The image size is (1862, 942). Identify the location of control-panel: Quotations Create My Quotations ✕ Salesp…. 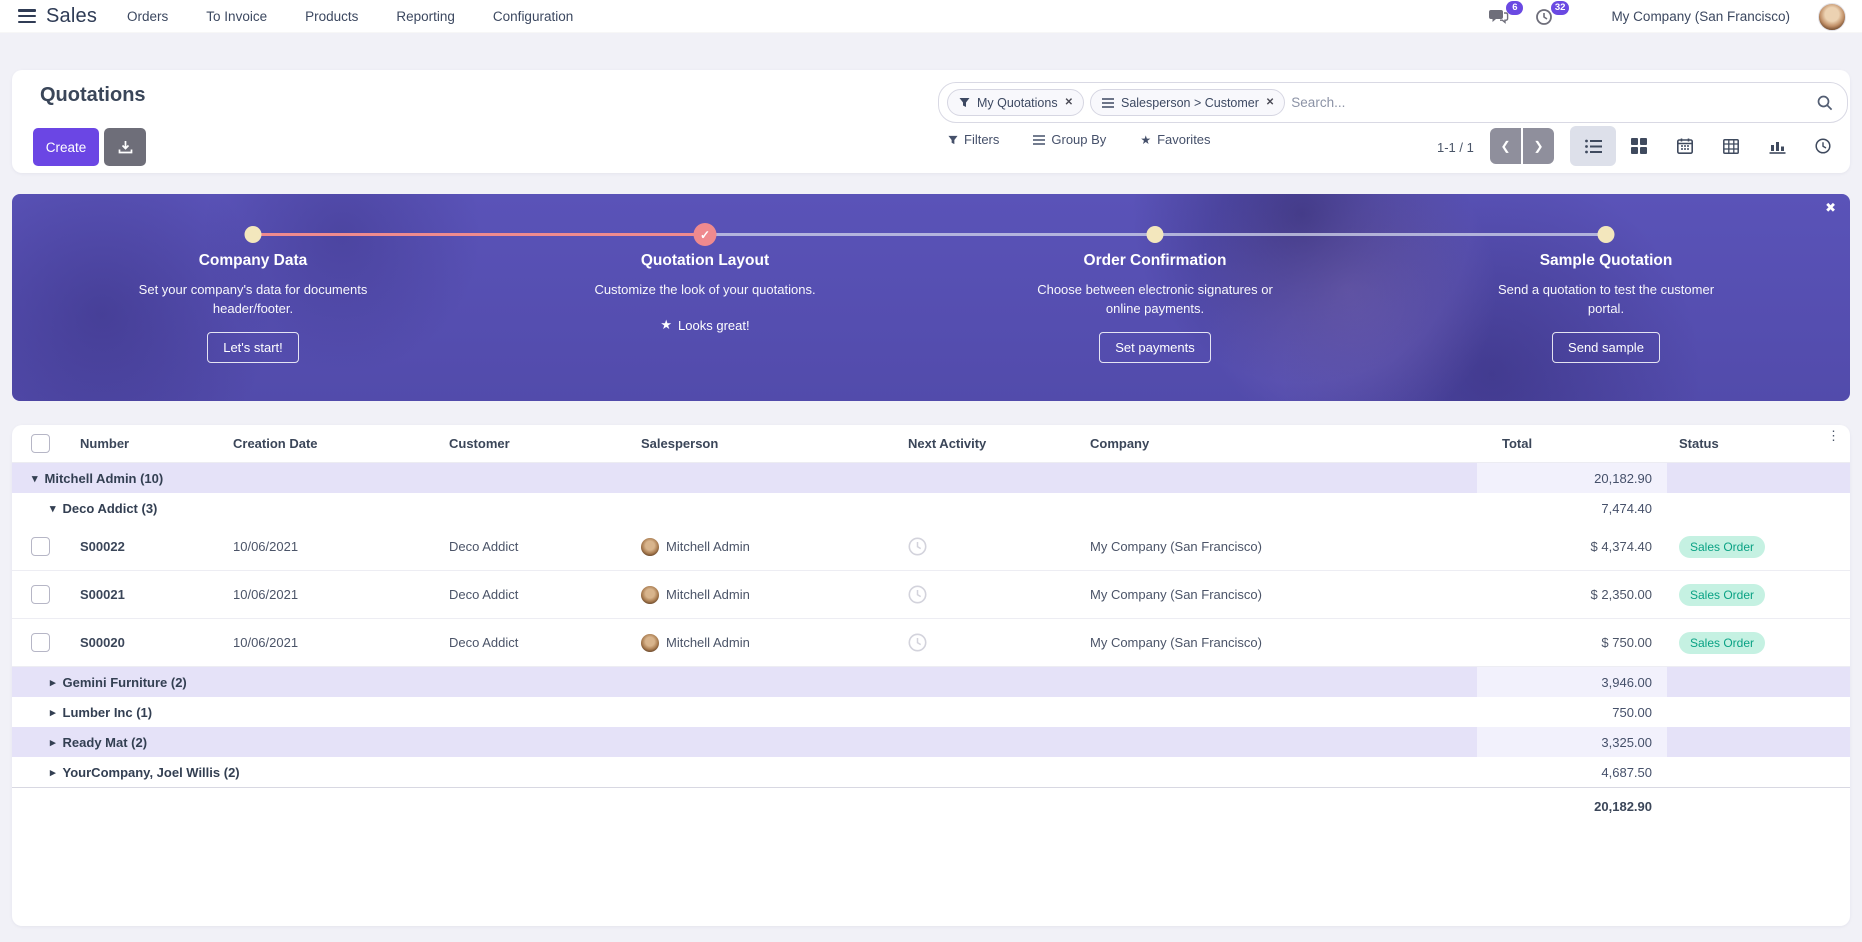
(931, 121).